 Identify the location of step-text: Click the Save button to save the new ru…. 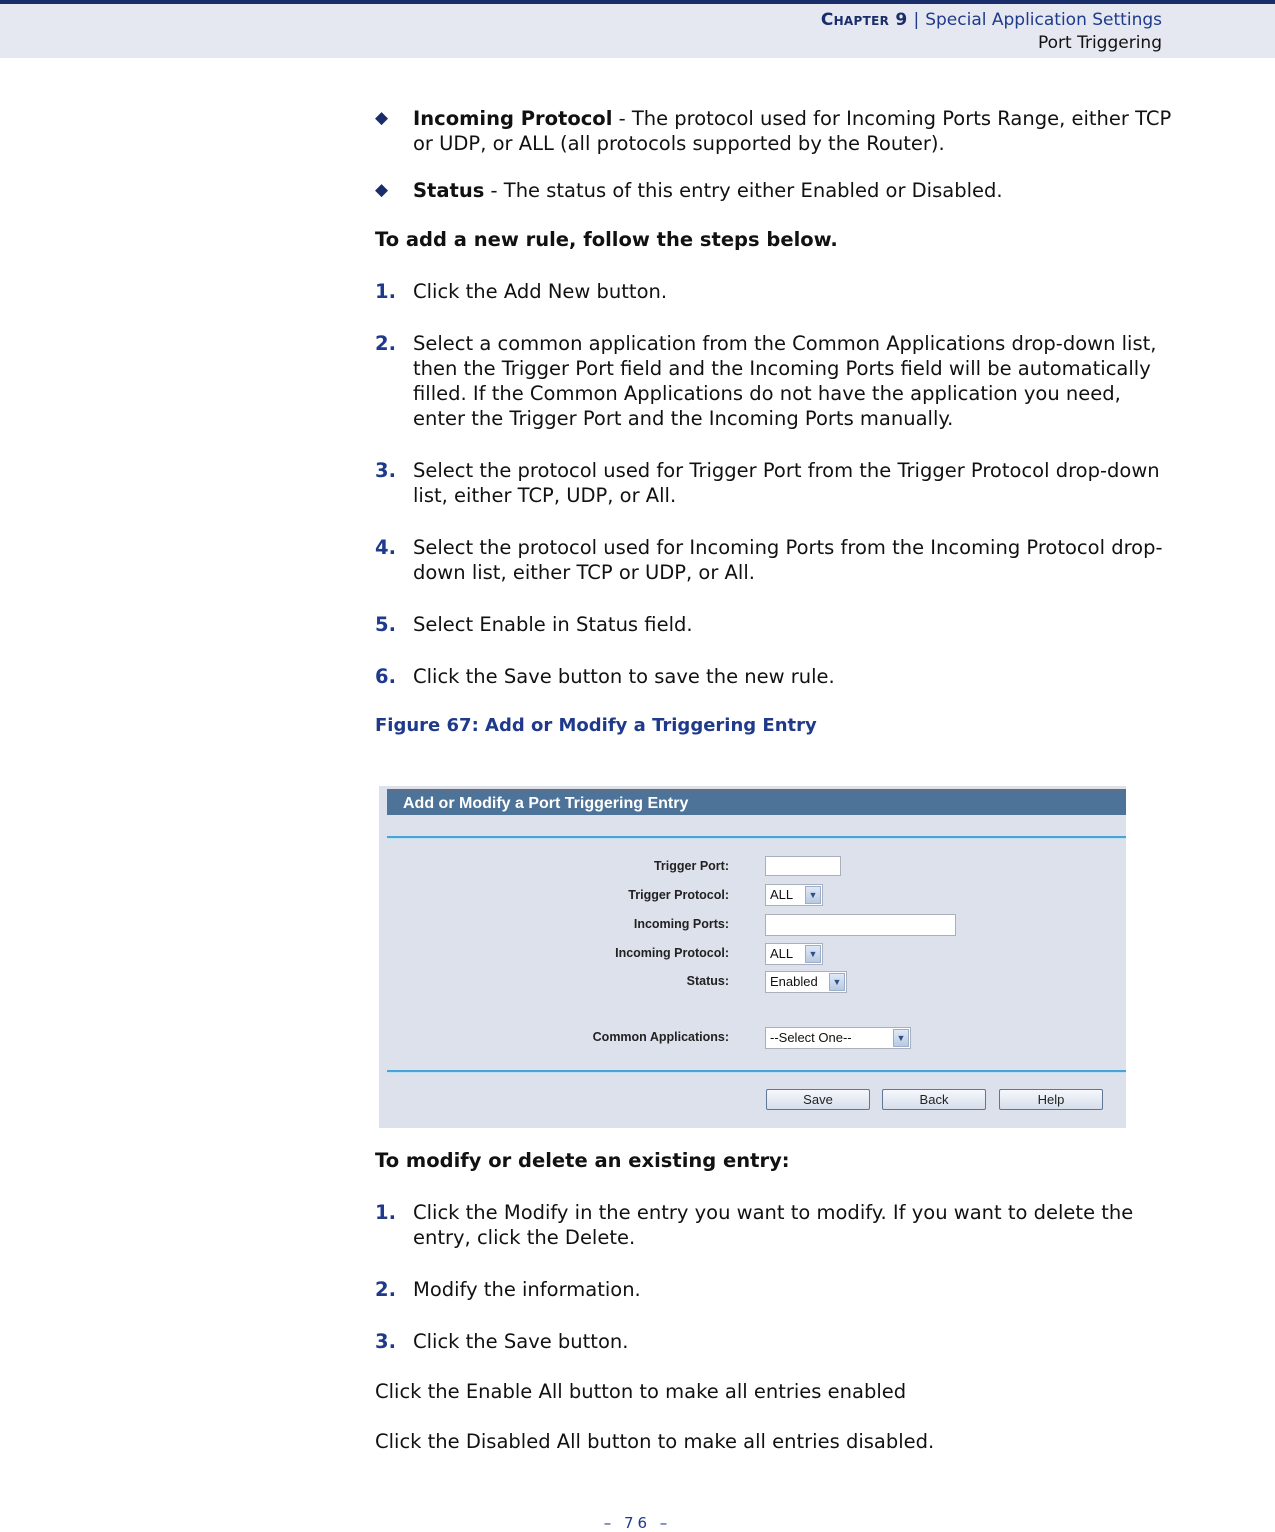
(624, 676).